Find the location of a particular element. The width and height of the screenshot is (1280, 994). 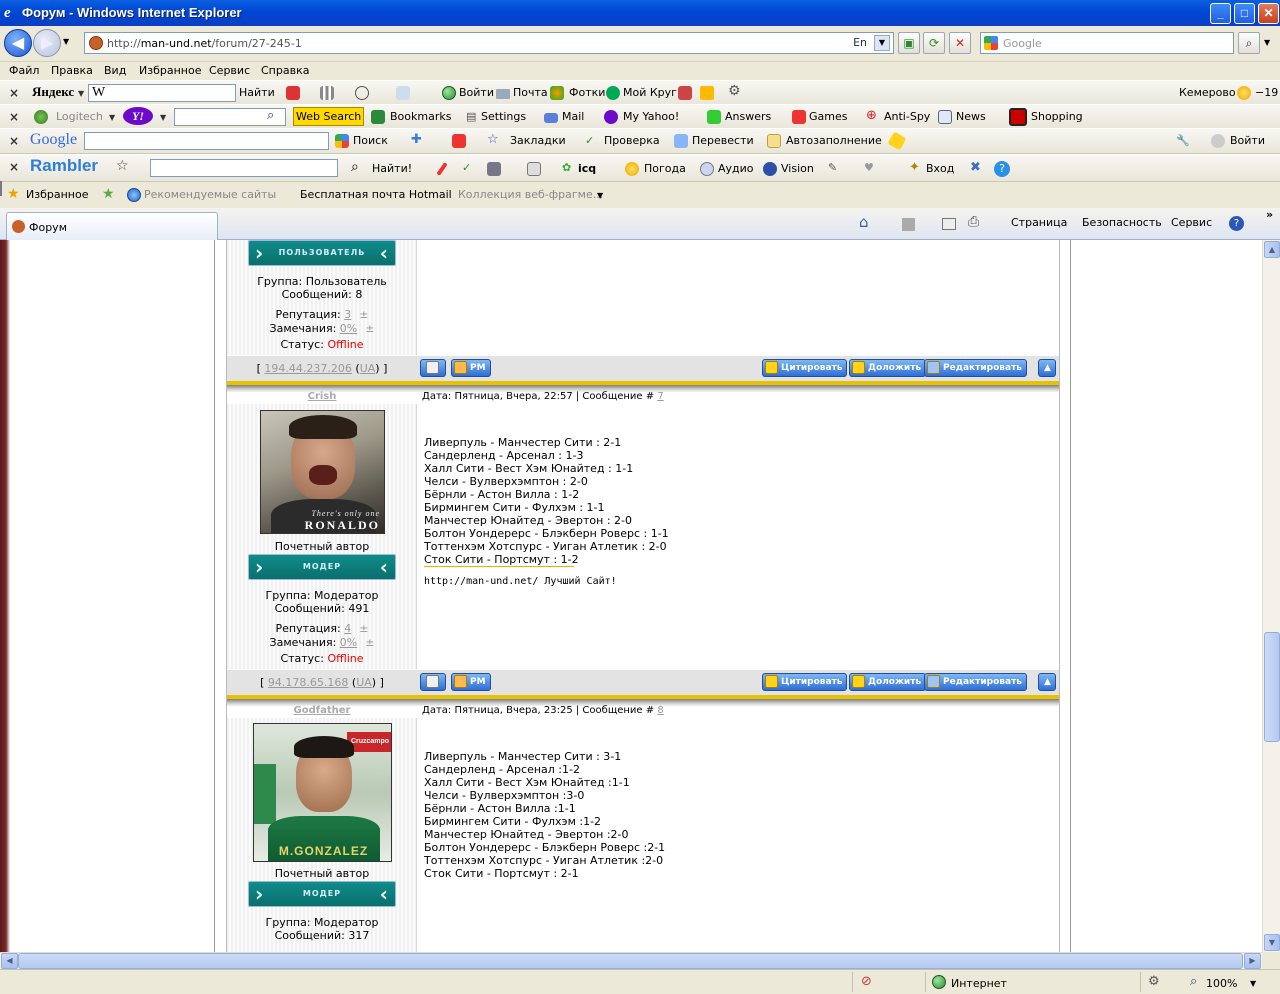

google-bookmarks: Закладки is located at coordinates (538, 140).